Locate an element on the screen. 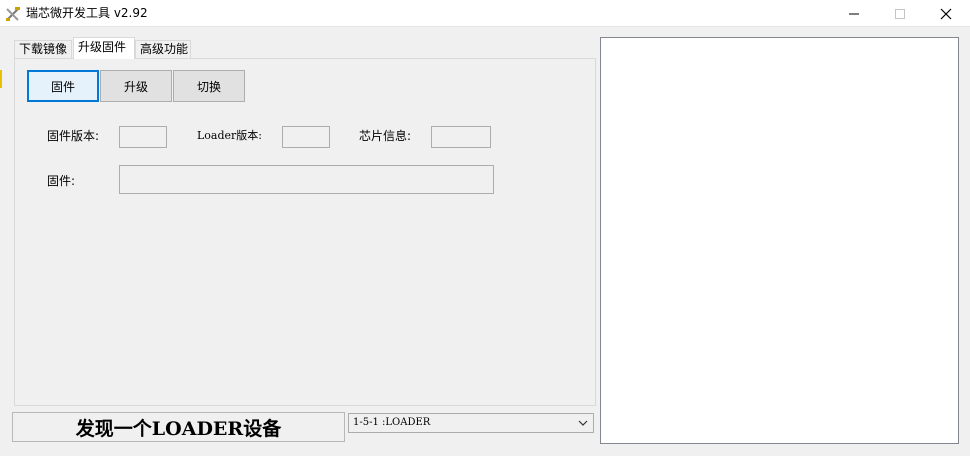  firmware-version-label: 固件版本: is located at coordinates (73, 136).